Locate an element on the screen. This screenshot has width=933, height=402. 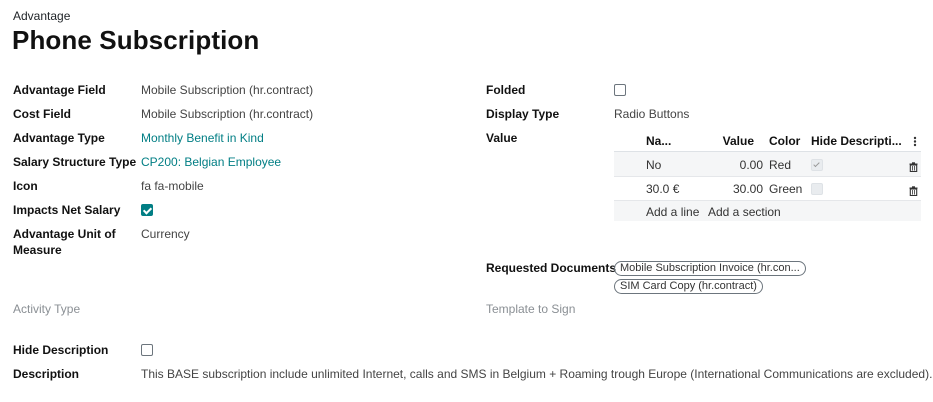
hide-description-label: Hide Description is located at coordinates (61, 350).